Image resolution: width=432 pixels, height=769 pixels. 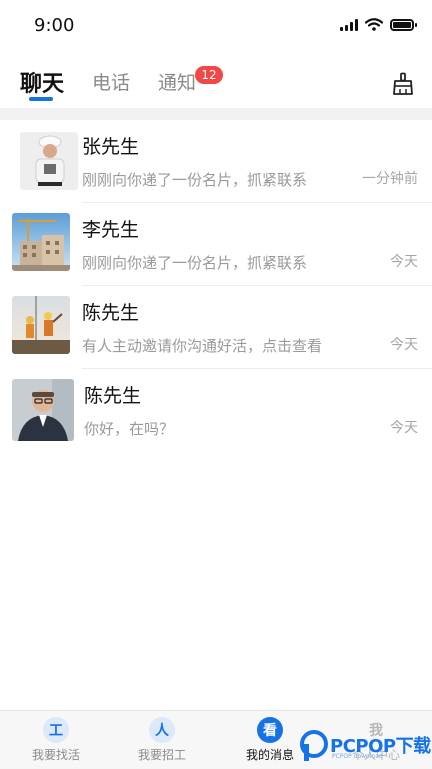 I want to click on contact-name: 李先生, so click(x=111, y=230).